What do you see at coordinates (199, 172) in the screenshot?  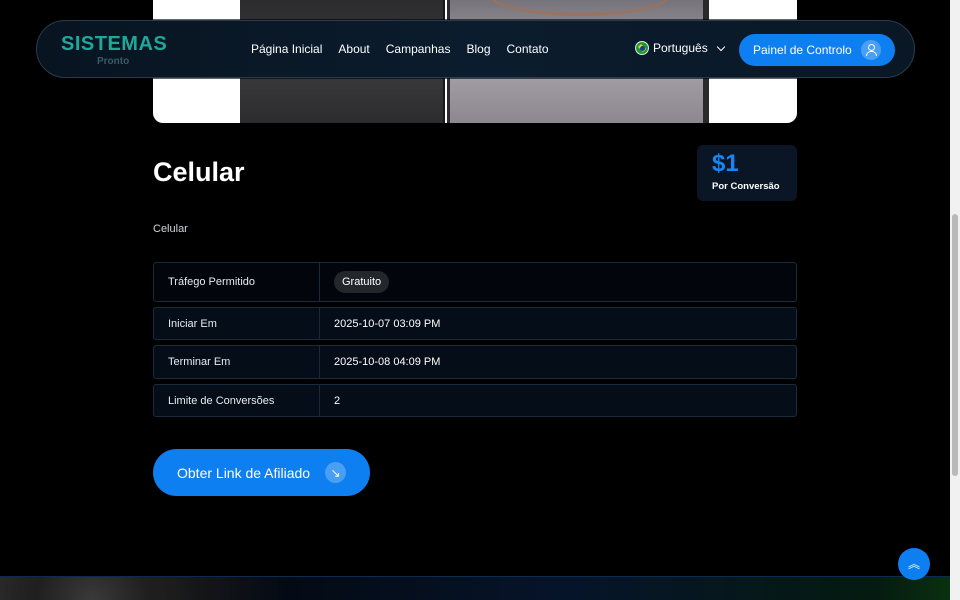 I see `campaign-title: Celular` at bounding box center [199, 172].